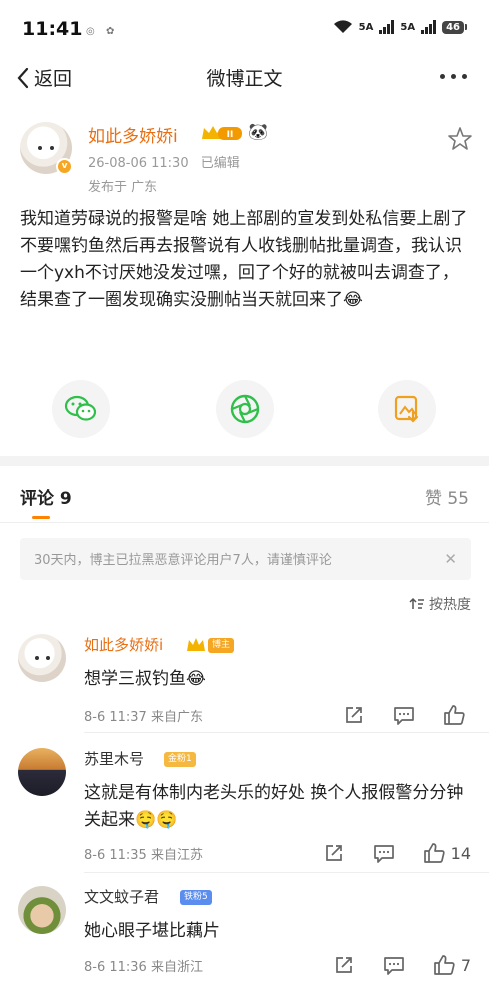  I want to click on comment-item: 如此多娇娇i 博主 想学三叔钓鱼😂 8-6 11:37 来自广东, so click(244, 684).